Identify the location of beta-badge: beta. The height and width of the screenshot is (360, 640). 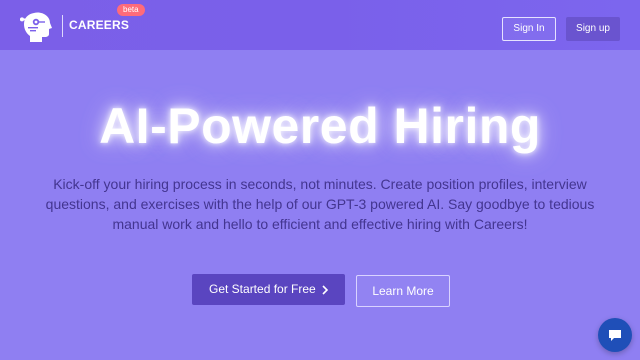
(131, 10).